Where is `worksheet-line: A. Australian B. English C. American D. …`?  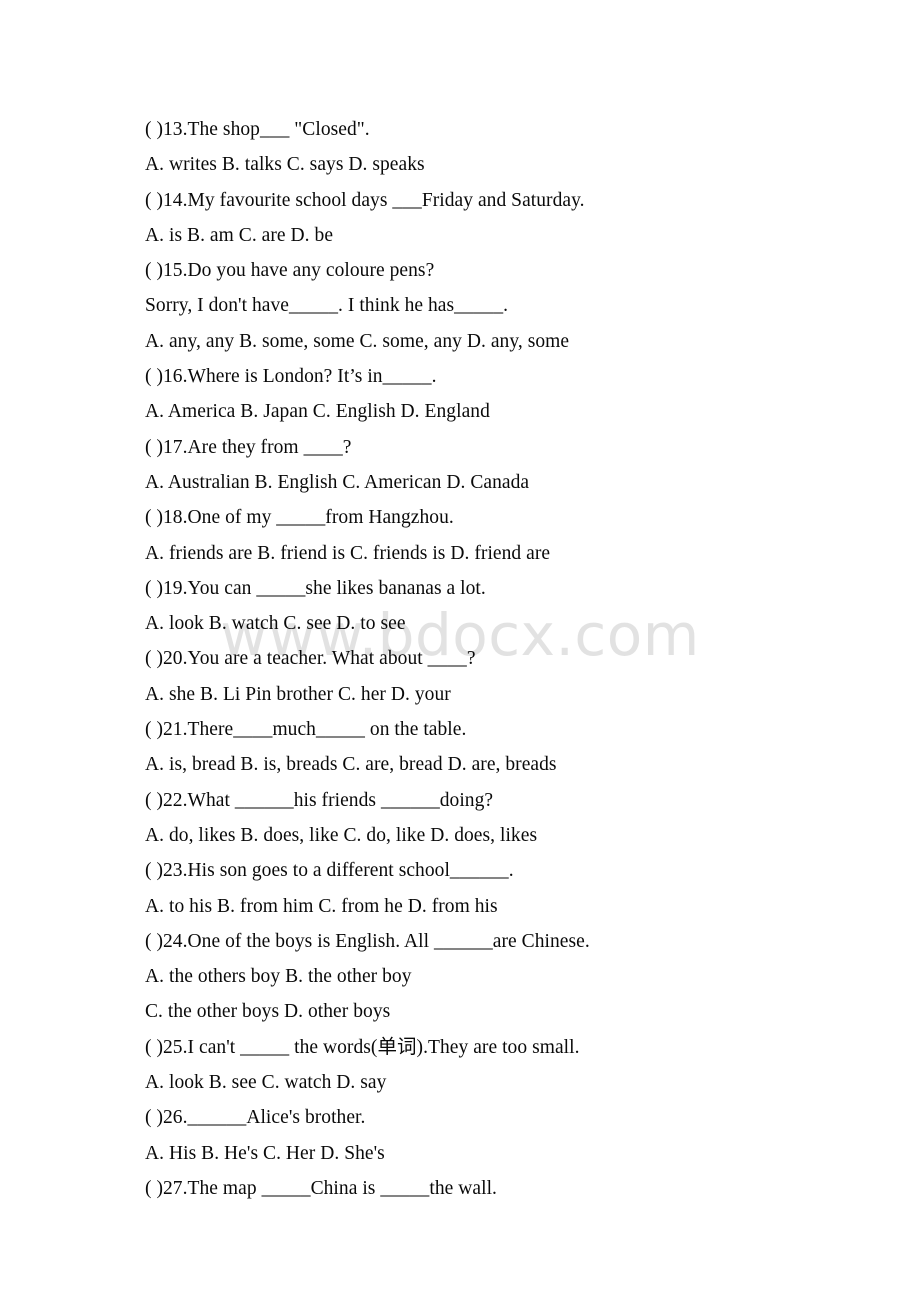 worksheet-line: A. Australian B. English C. American D. … is located at coordinates (337, 482).